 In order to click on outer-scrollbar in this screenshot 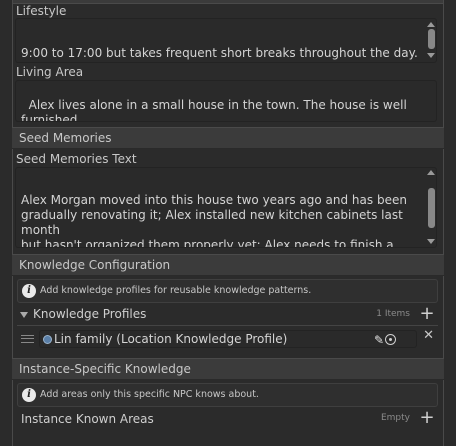, I will do `click(451, 223)`.